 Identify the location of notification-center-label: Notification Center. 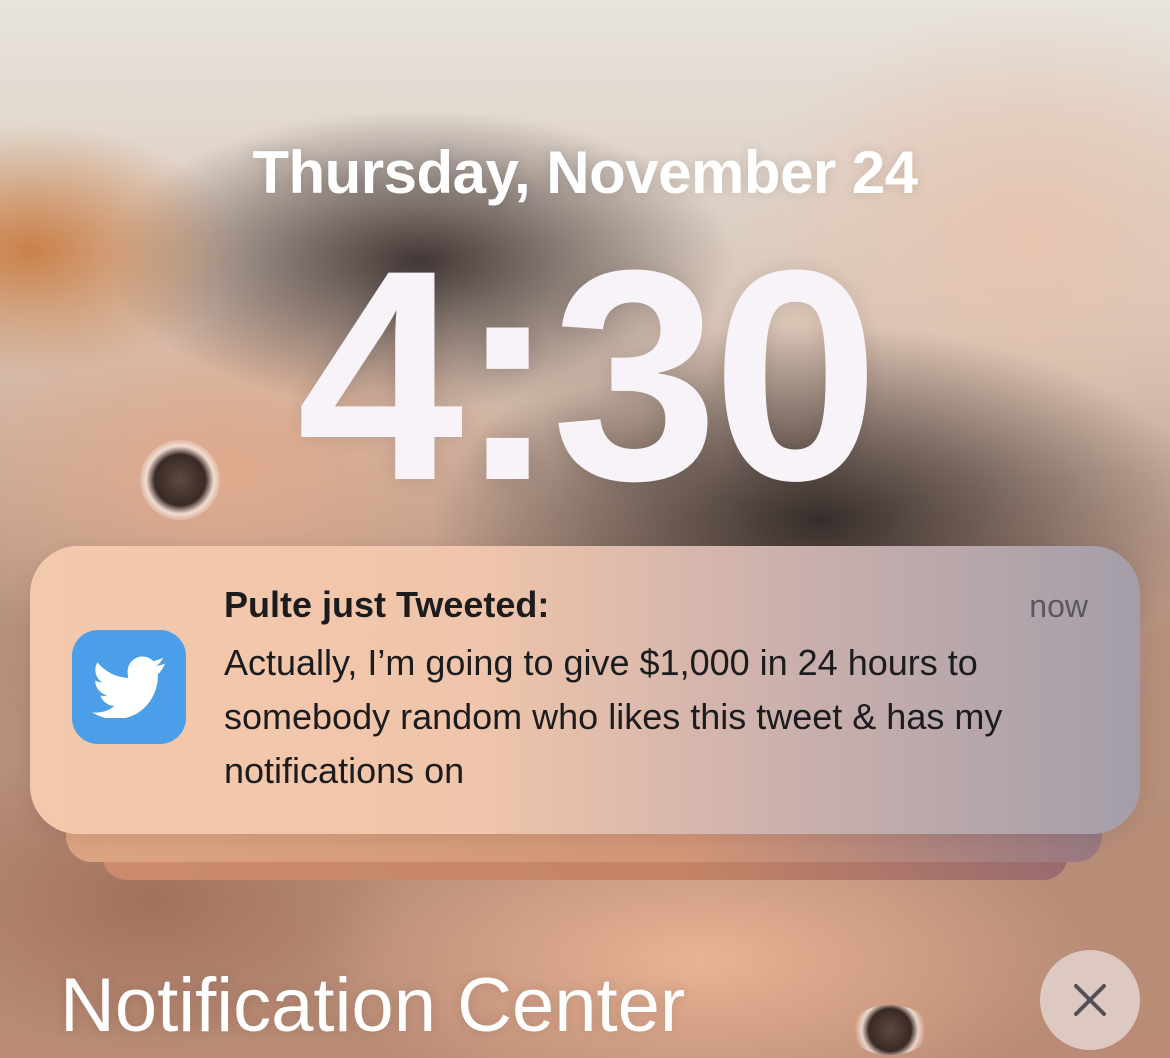
(373, 1005).